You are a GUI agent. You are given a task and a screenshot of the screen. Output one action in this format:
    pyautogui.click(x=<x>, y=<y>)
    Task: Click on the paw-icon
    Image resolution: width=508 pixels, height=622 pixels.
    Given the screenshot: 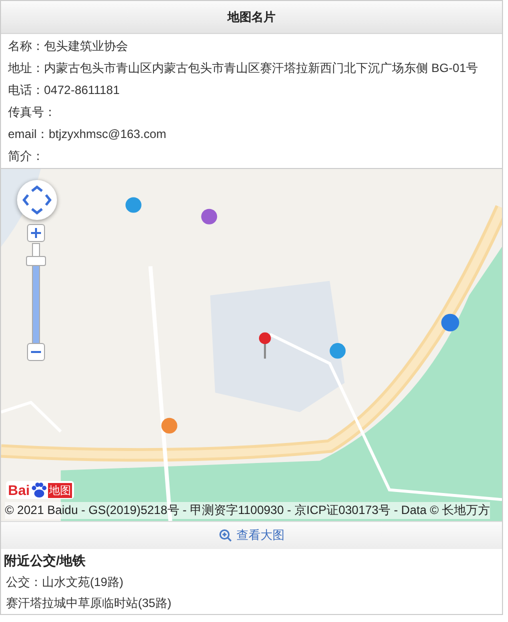 What is the action you would take?
    pyautogui.click(x=38, y=490)
    